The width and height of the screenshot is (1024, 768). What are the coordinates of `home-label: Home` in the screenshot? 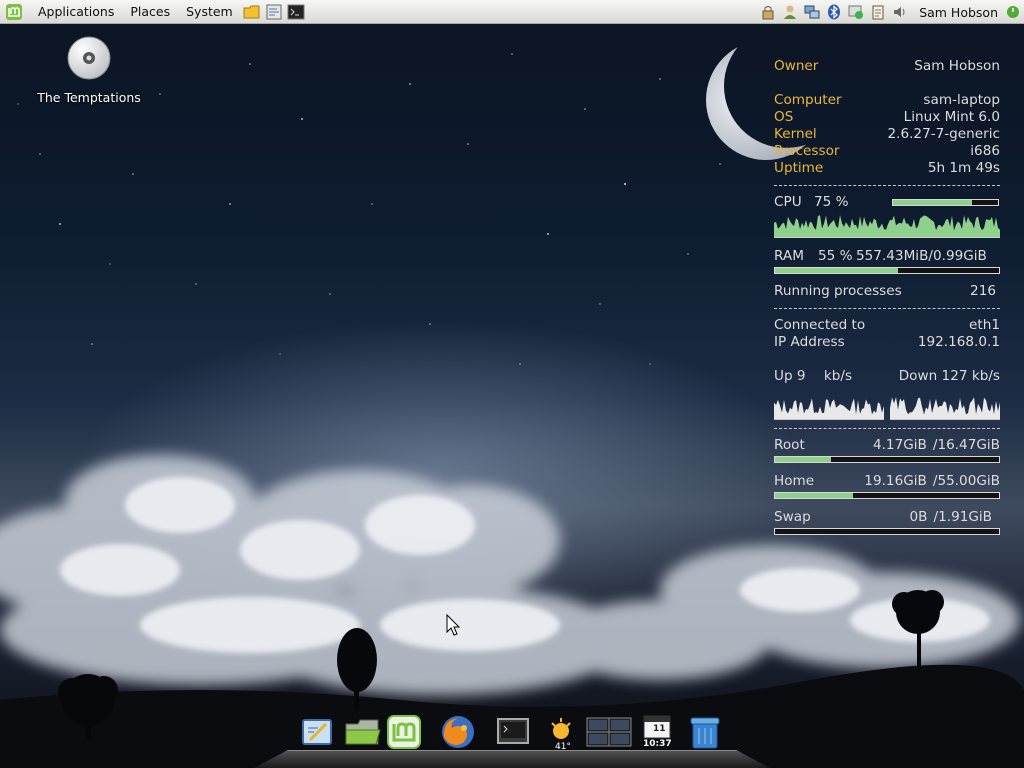 It's located at (794, 481).